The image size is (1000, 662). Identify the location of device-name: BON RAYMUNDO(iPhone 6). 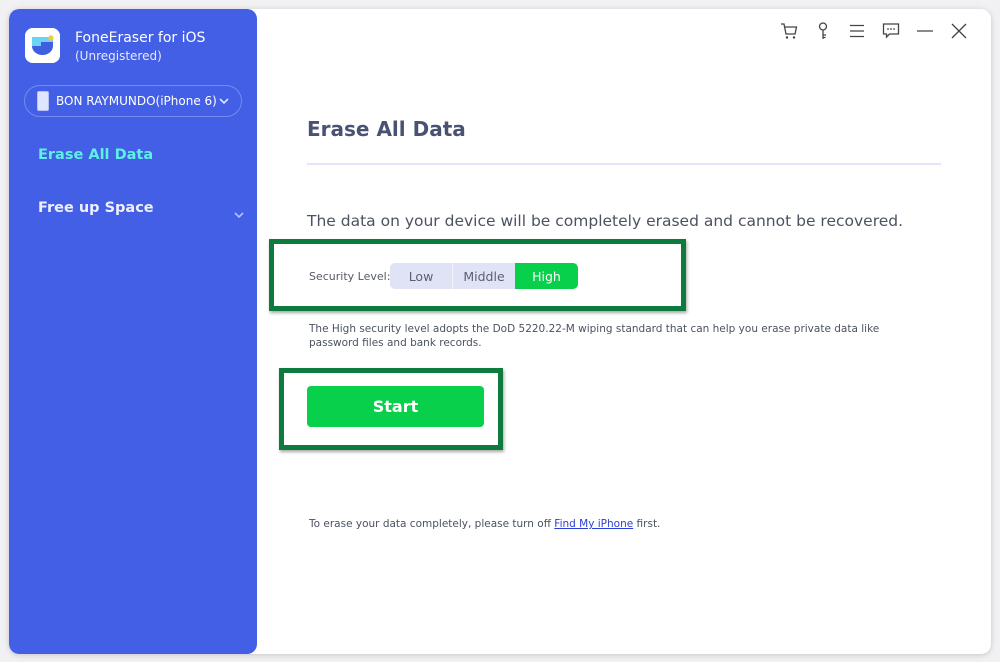
(136, 101).